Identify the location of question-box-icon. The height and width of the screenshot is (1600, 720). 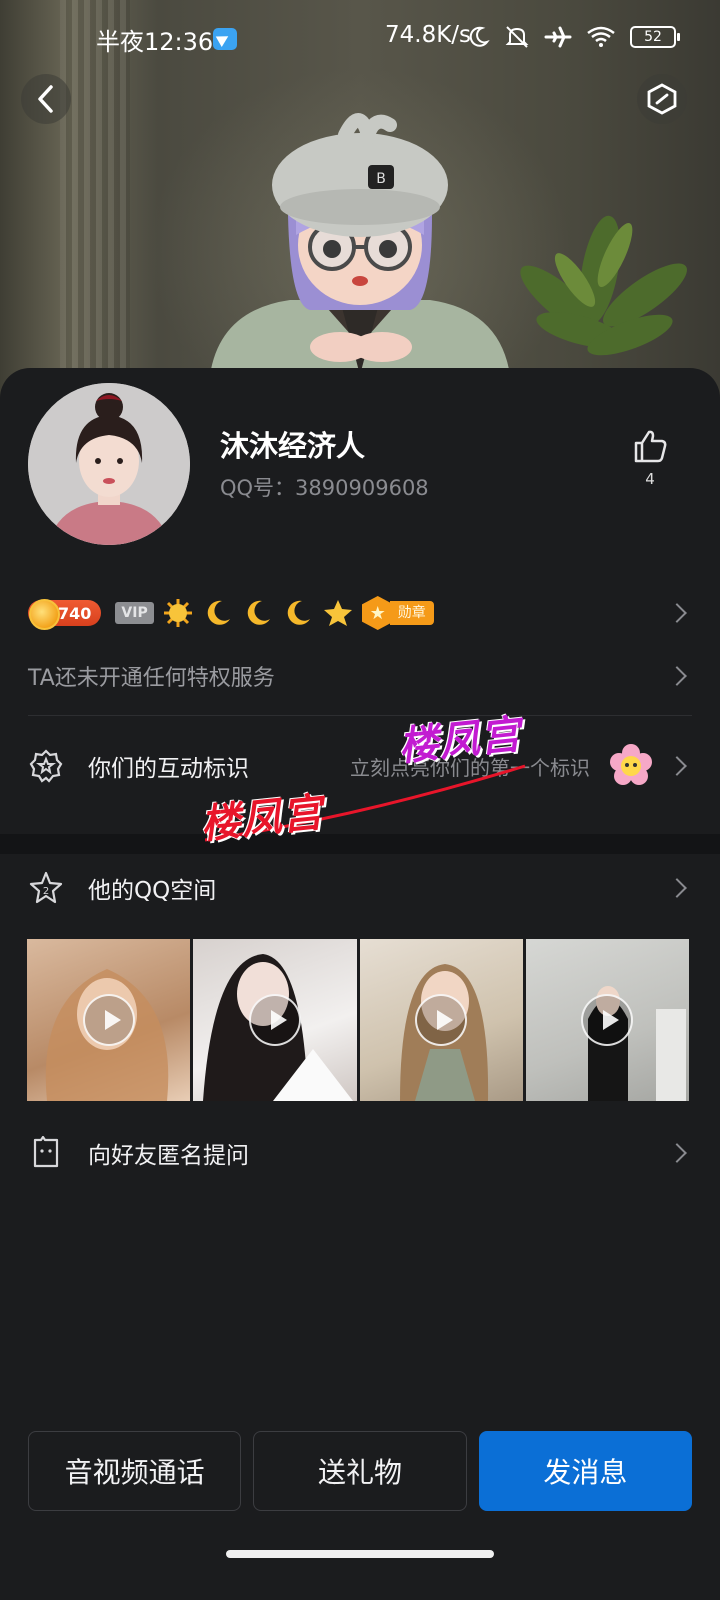
(46, 1153).